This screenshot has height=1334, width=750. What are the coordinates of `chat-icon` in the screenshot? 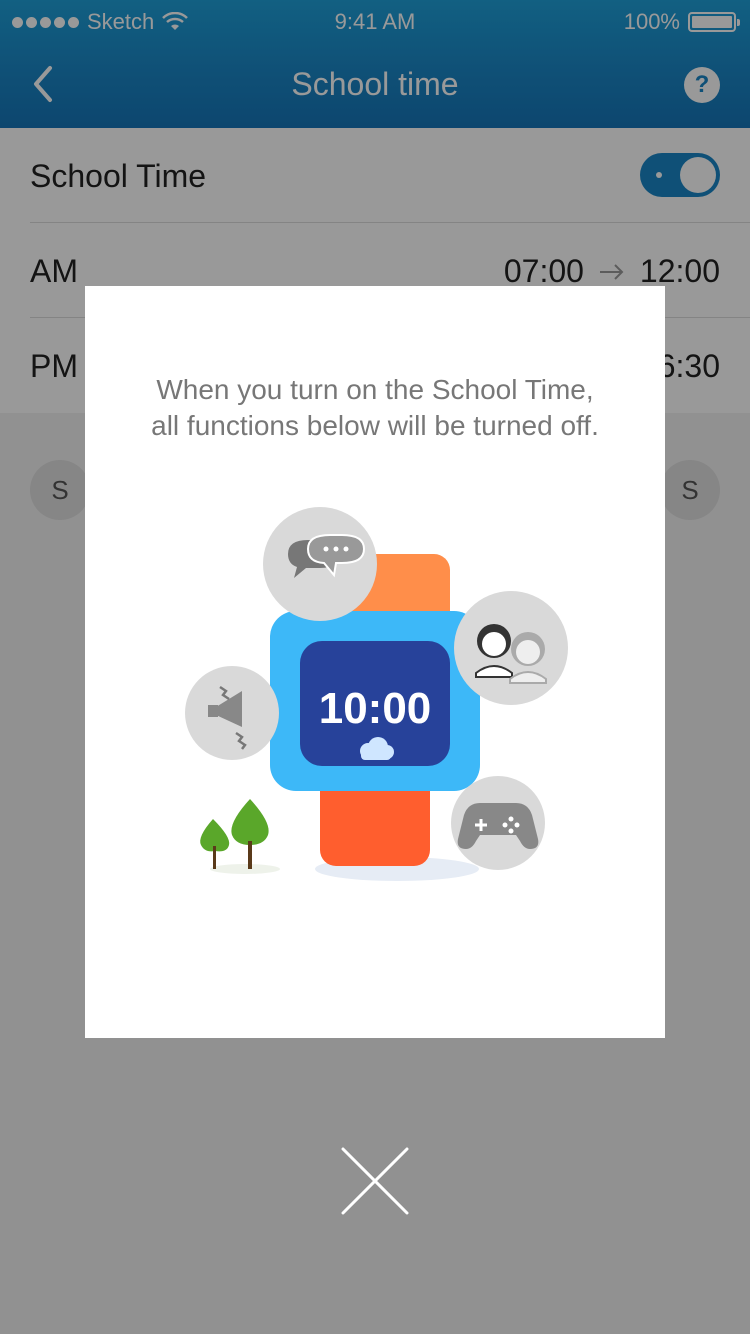 It's located at (320, 564).